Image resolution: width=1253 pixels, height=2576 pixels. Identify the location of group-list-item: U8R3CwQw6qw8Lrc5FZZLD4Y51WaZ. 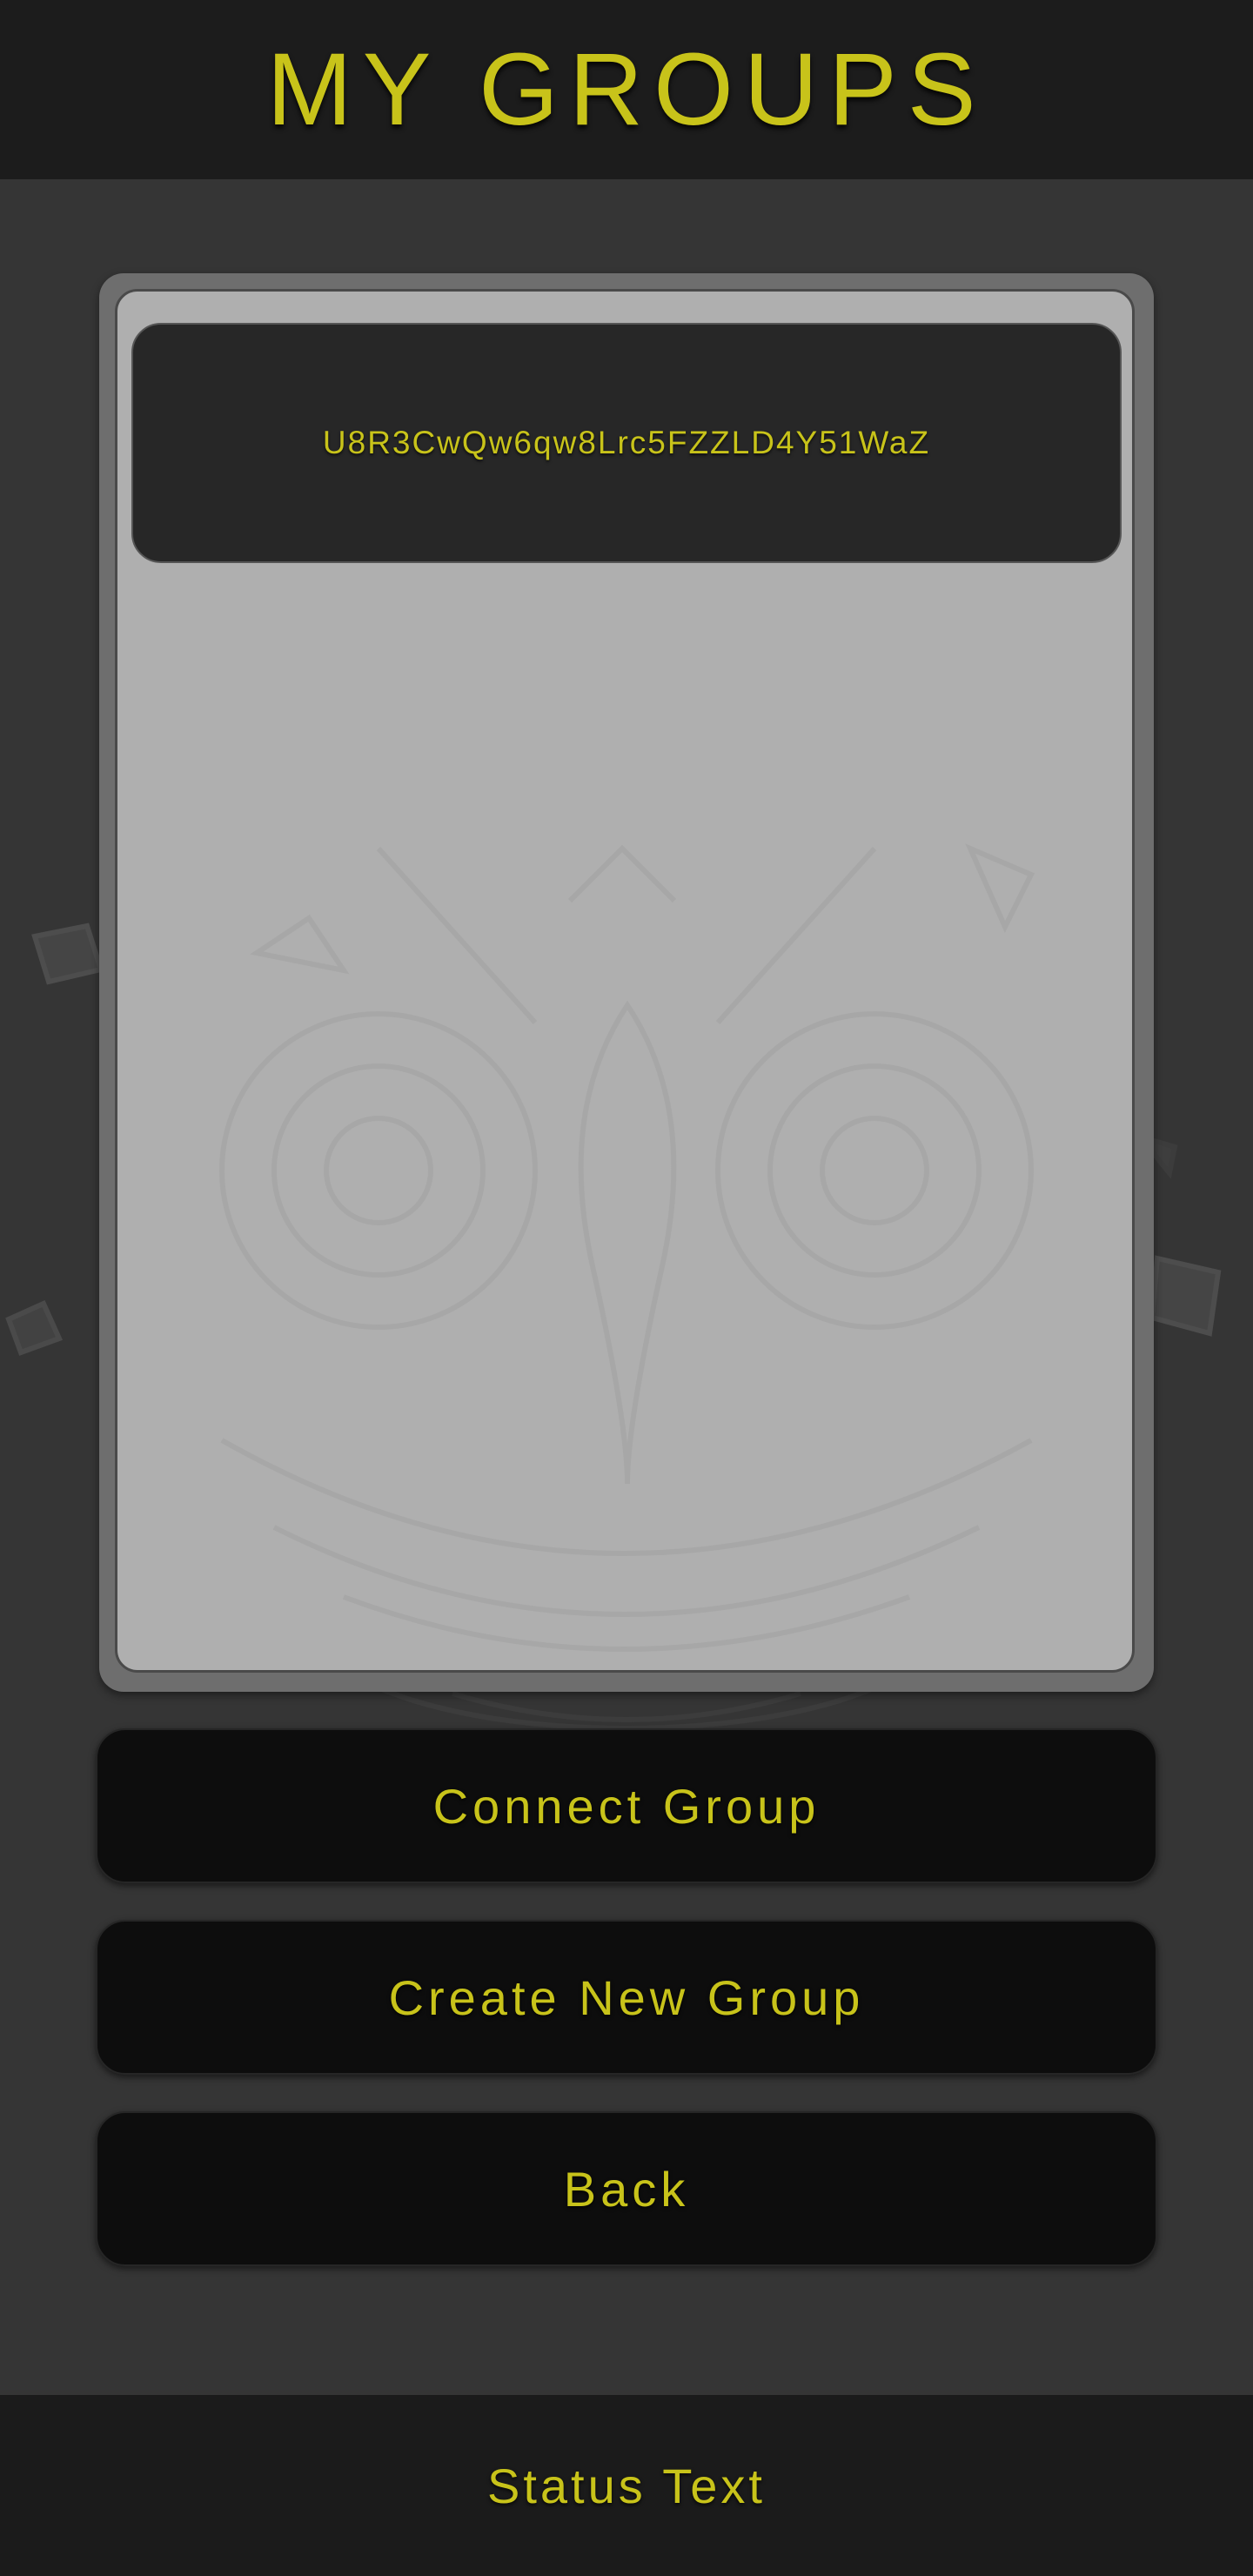
(626, 443).